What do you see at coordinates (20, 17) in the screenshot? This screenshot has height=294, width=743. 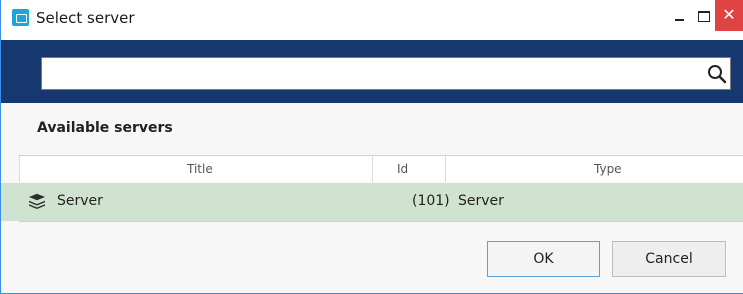 I see `app-icon` at bounding box center [20, 17].